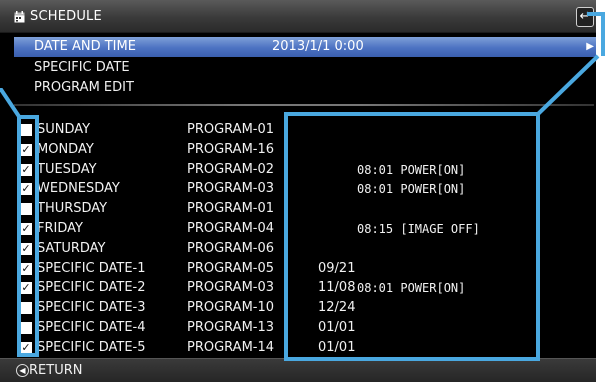 This screenshot has height=385, width=606. Describe the element at coordinates (231, 268) in the screenshot. I see `program-label: PROGRAM-05` at that location.